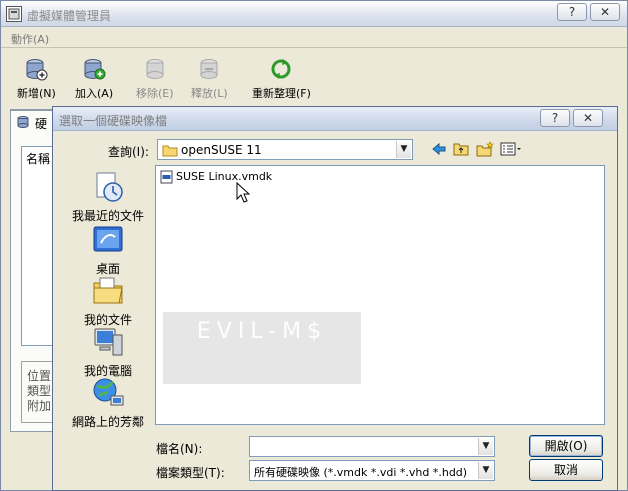 The image size is (628, 491). What do you see at coordinates (224, 176) in the screenshot?
I see `file-item-name: SUSE Linux.vmdk` at bounding box center [224, 176].